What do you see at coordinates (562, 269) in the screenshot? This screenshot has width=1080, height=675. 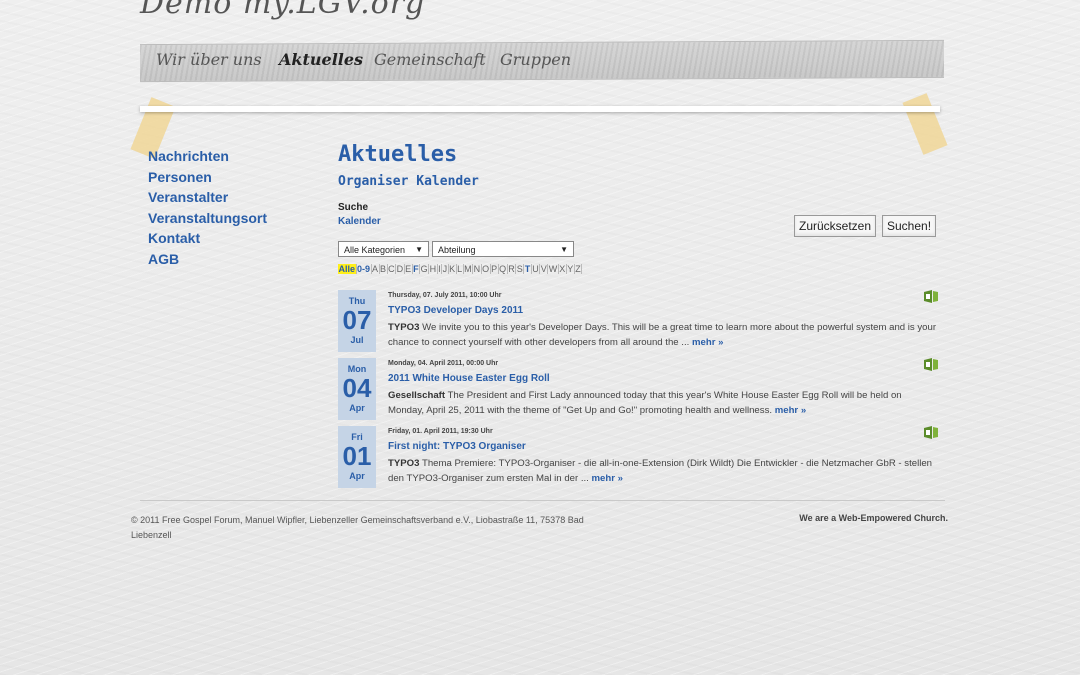 I see `alpha-filter-x: X` at bounding box center [562, 269].